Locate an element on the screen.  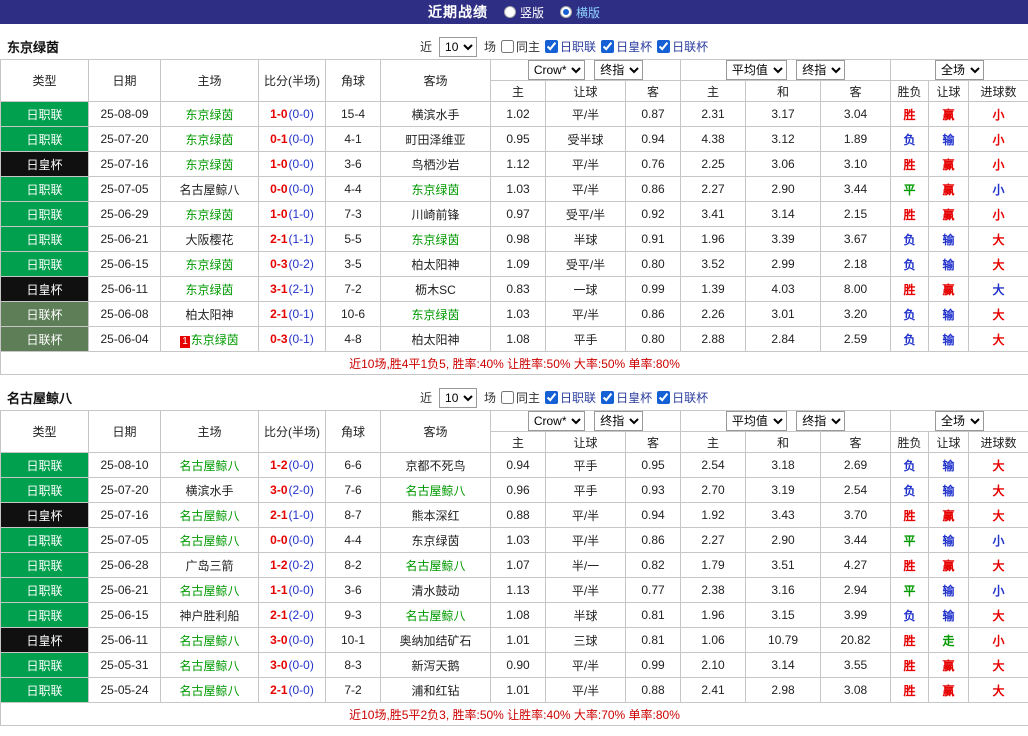
away-team-cell: 奥纳加结矿石 is located at coordinates (435, 640).